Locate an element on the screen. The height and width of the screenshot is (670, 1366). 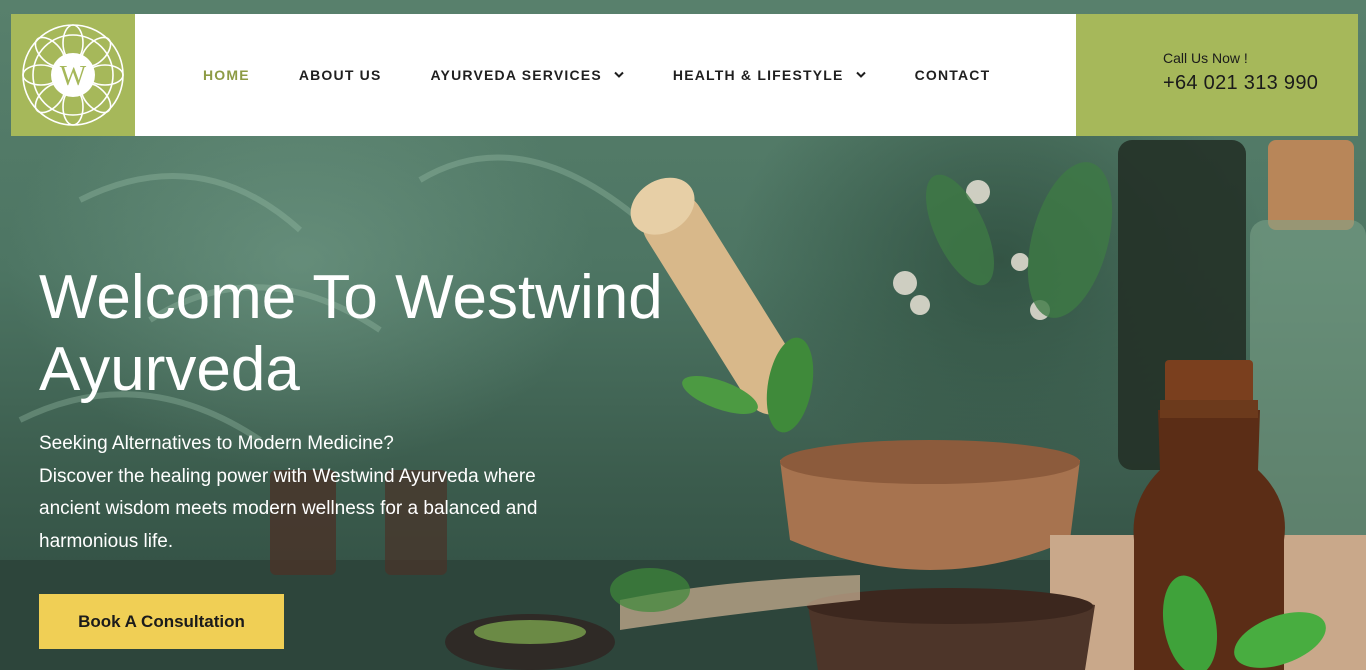
nav-item-contact: CONTACT is located at coordinates (953, 75).